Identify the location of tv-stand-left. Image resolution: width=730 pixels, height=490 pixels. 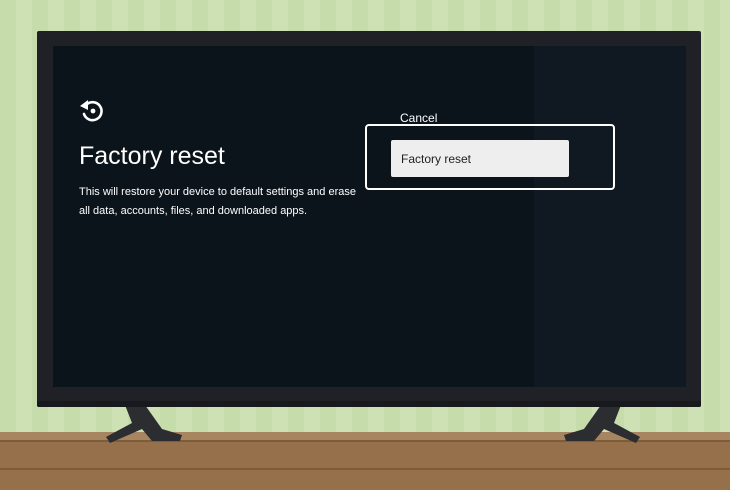
(144, 424).